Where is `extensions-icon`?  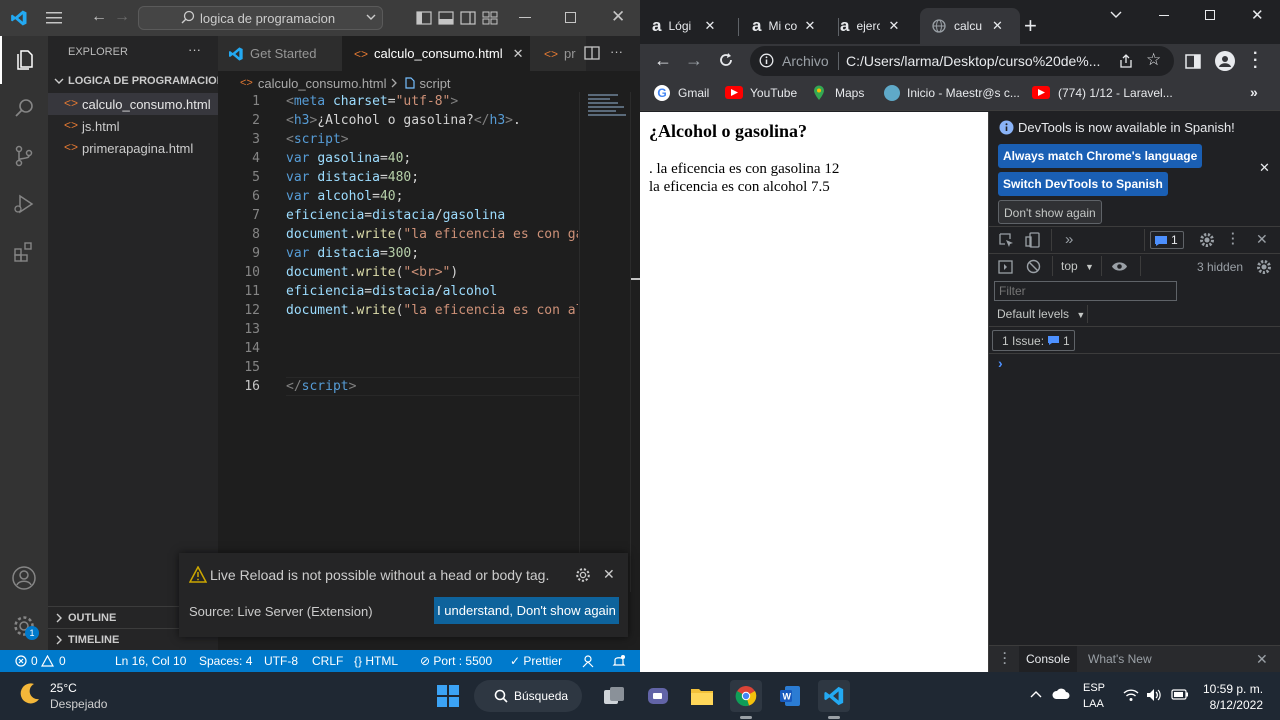 extensions-icon is located at coordinates (24, 252).